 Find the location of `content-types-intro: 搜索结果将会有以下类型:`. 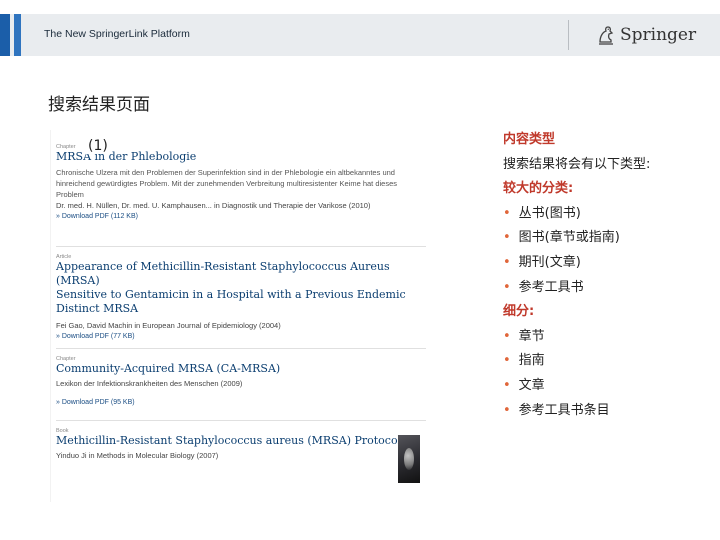

content-types-intro: 搜索结果将会有以下类型: is located at coordinates (577, 164).